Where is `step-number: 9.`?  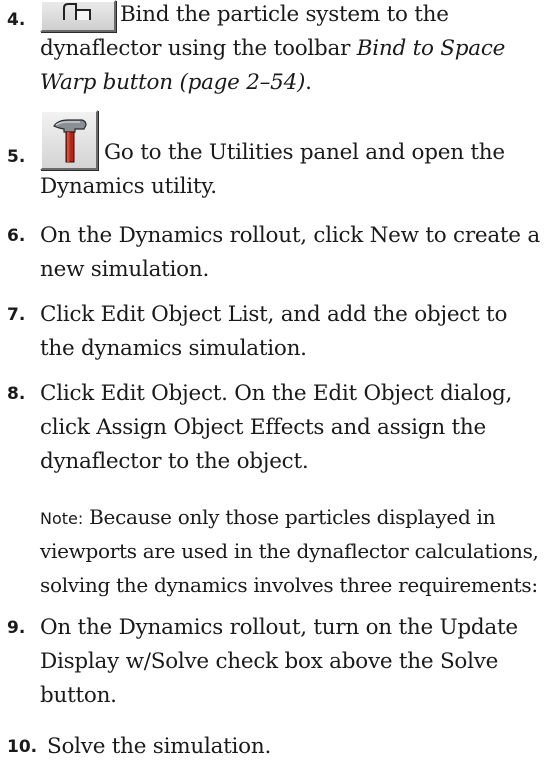 step-number: 9. is located at coordinates (16, 628).